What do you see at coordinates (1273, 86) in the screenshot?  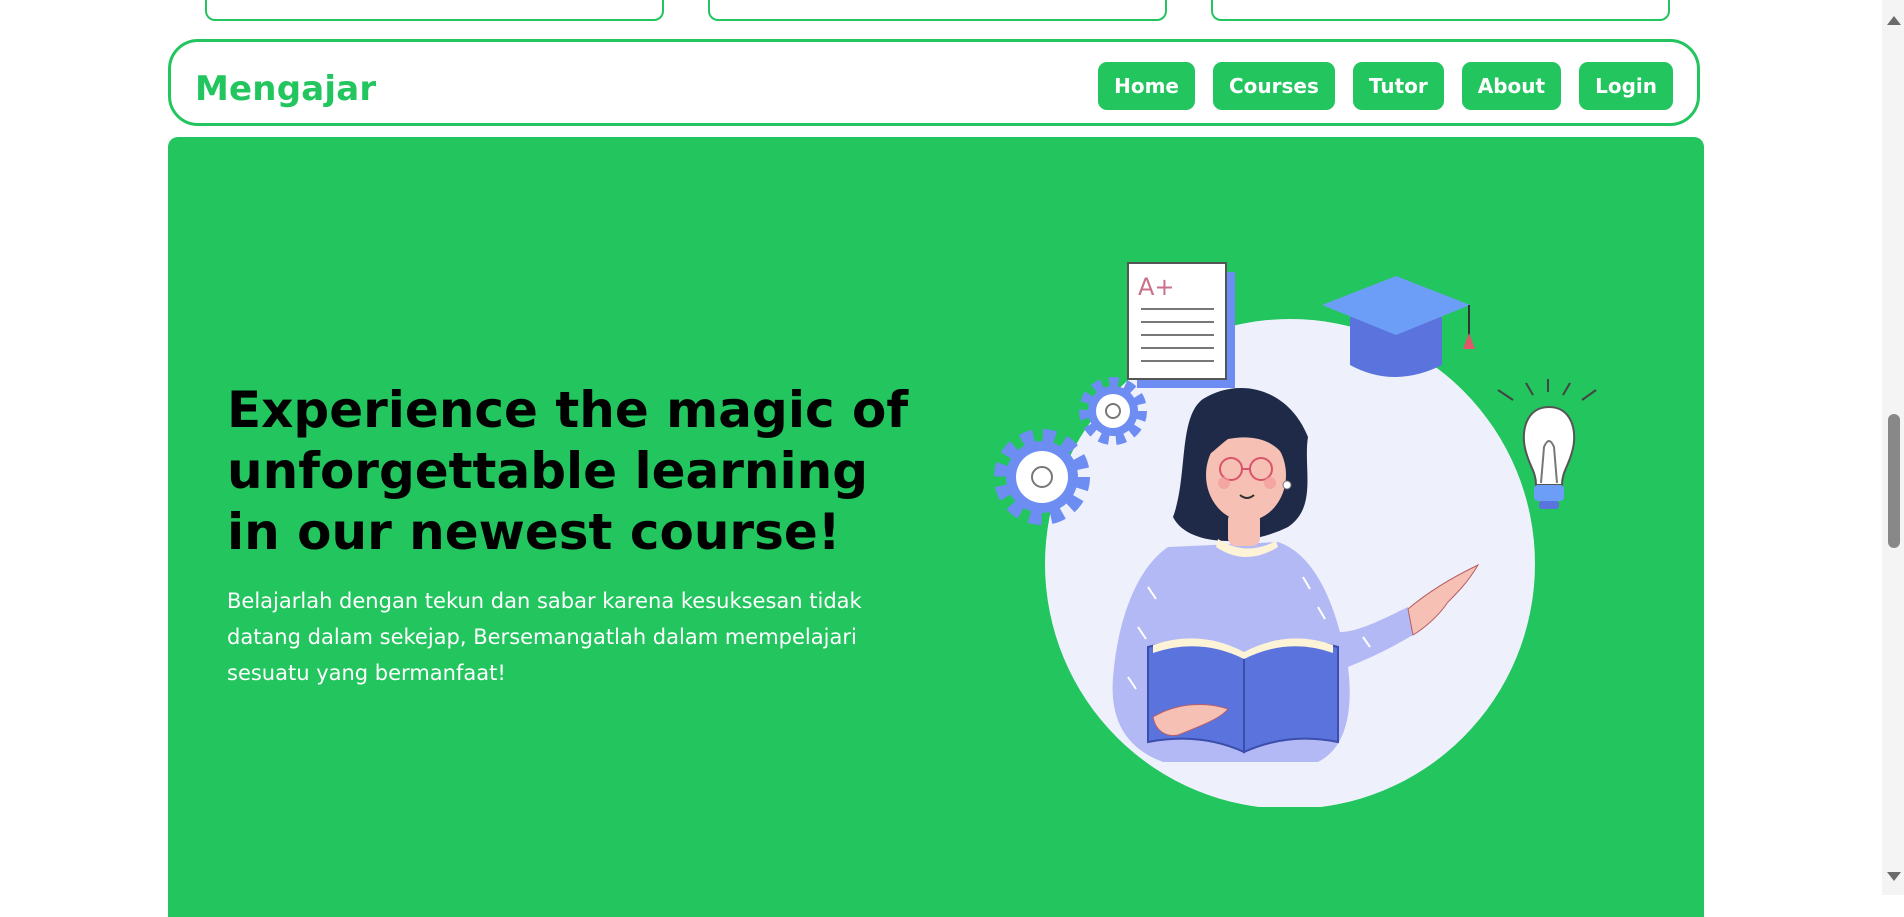 I see `nav-courses-button: Courses` at bounding box center [1273, 86].